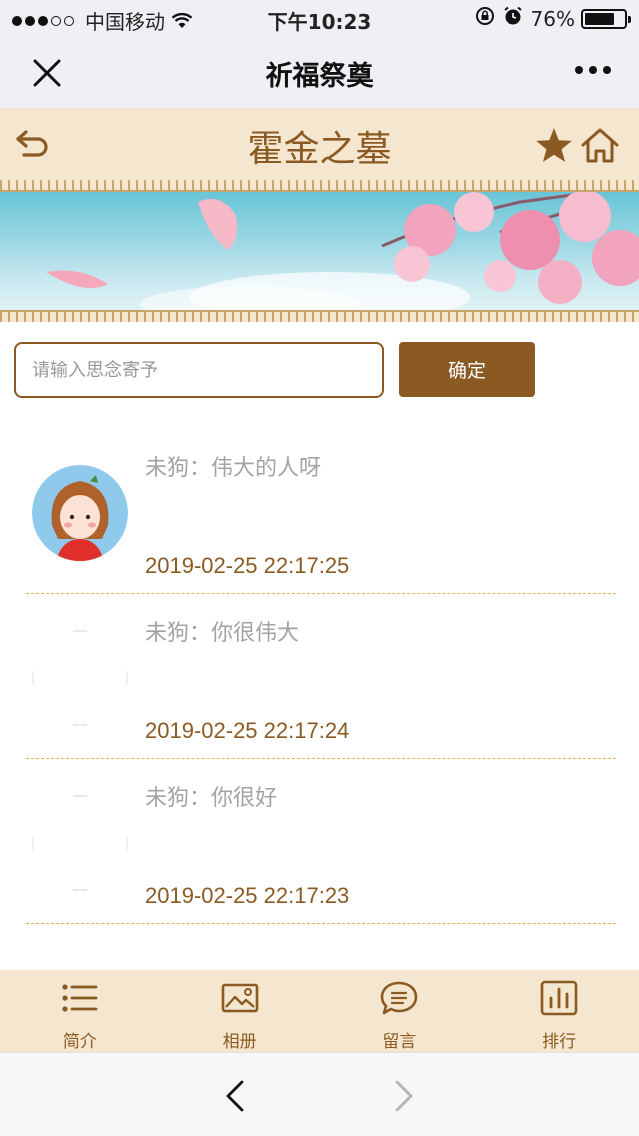 The width and height of the screenshot is (639, 1136). Describe the element at coordinates (590, 70) in the screenshot. I see `more-icon` at that location.